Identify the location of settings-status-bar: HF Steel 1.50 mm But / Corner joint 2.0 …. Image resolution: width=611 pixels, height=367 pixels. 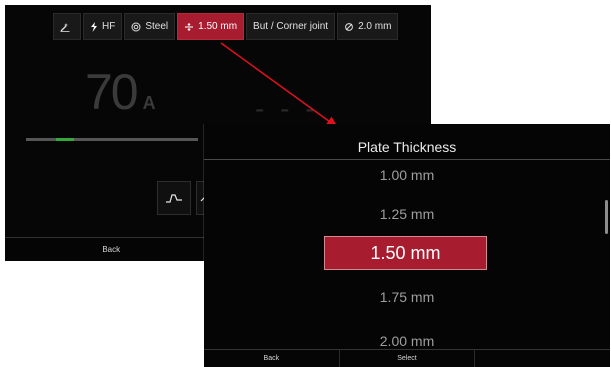
(226, 26).